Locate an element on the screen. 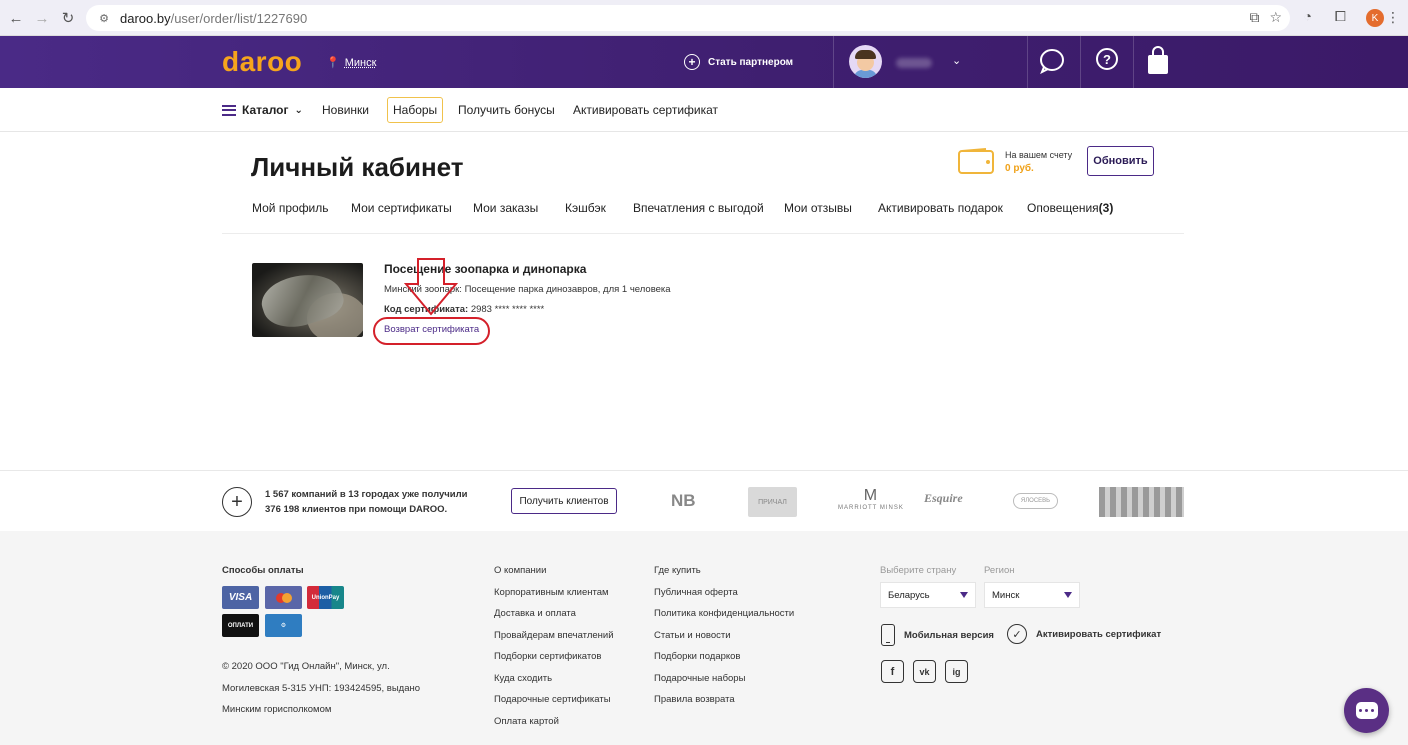  copyright-line: Минским горисполкомом is located at coordinates (277, 709).